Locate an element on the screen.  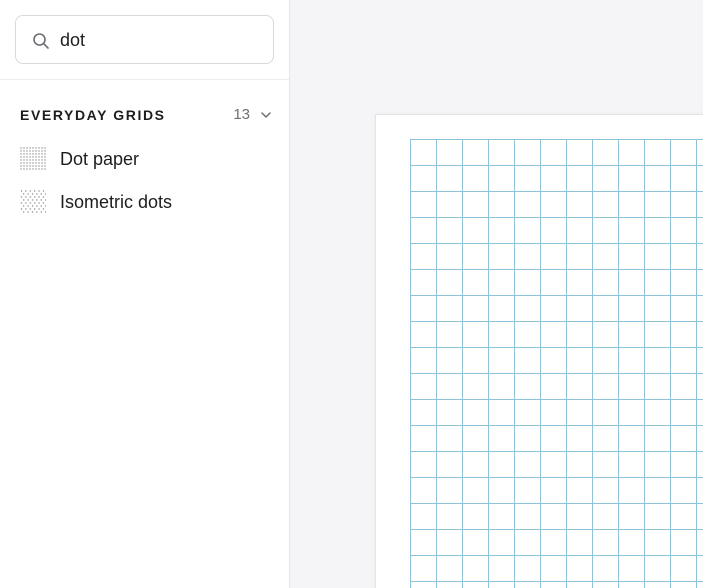
section-header-everyday-grids: EVERYDAY GRIDS 13 is located at coordinates (146, 115).